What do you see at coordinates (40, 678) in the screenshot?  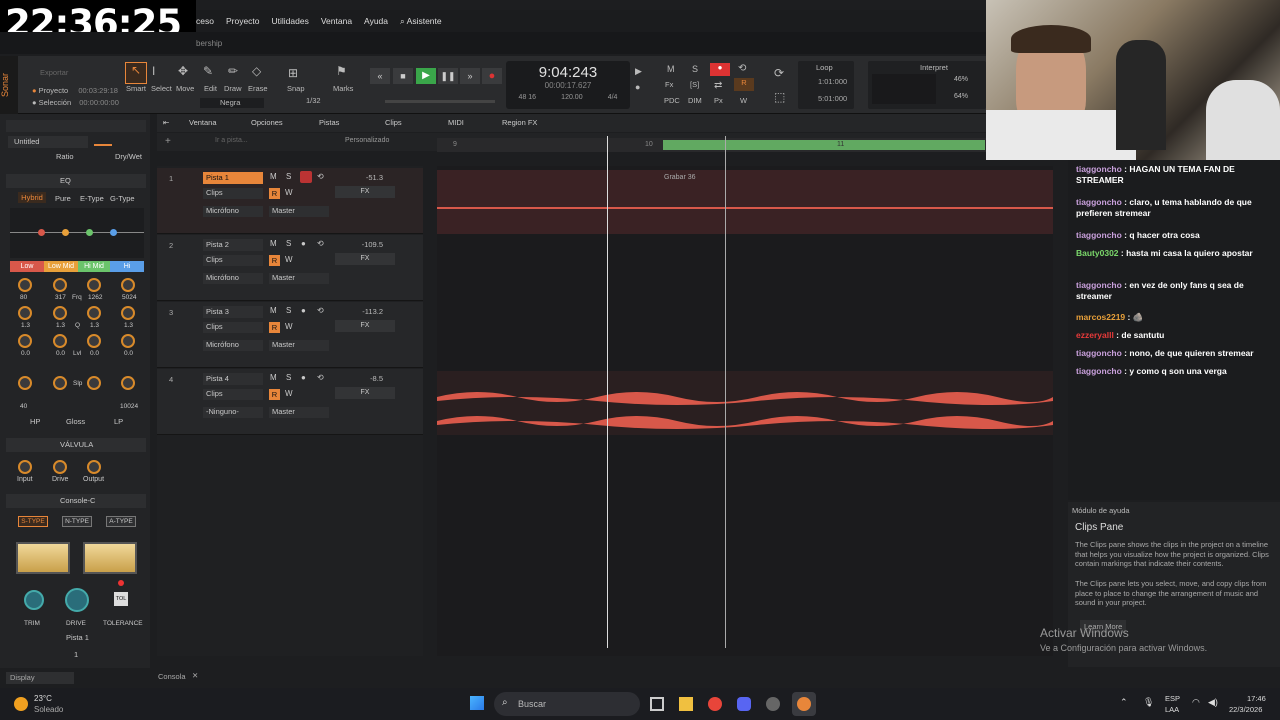 I see `display-select: Display` at bounding box center [40, 678].